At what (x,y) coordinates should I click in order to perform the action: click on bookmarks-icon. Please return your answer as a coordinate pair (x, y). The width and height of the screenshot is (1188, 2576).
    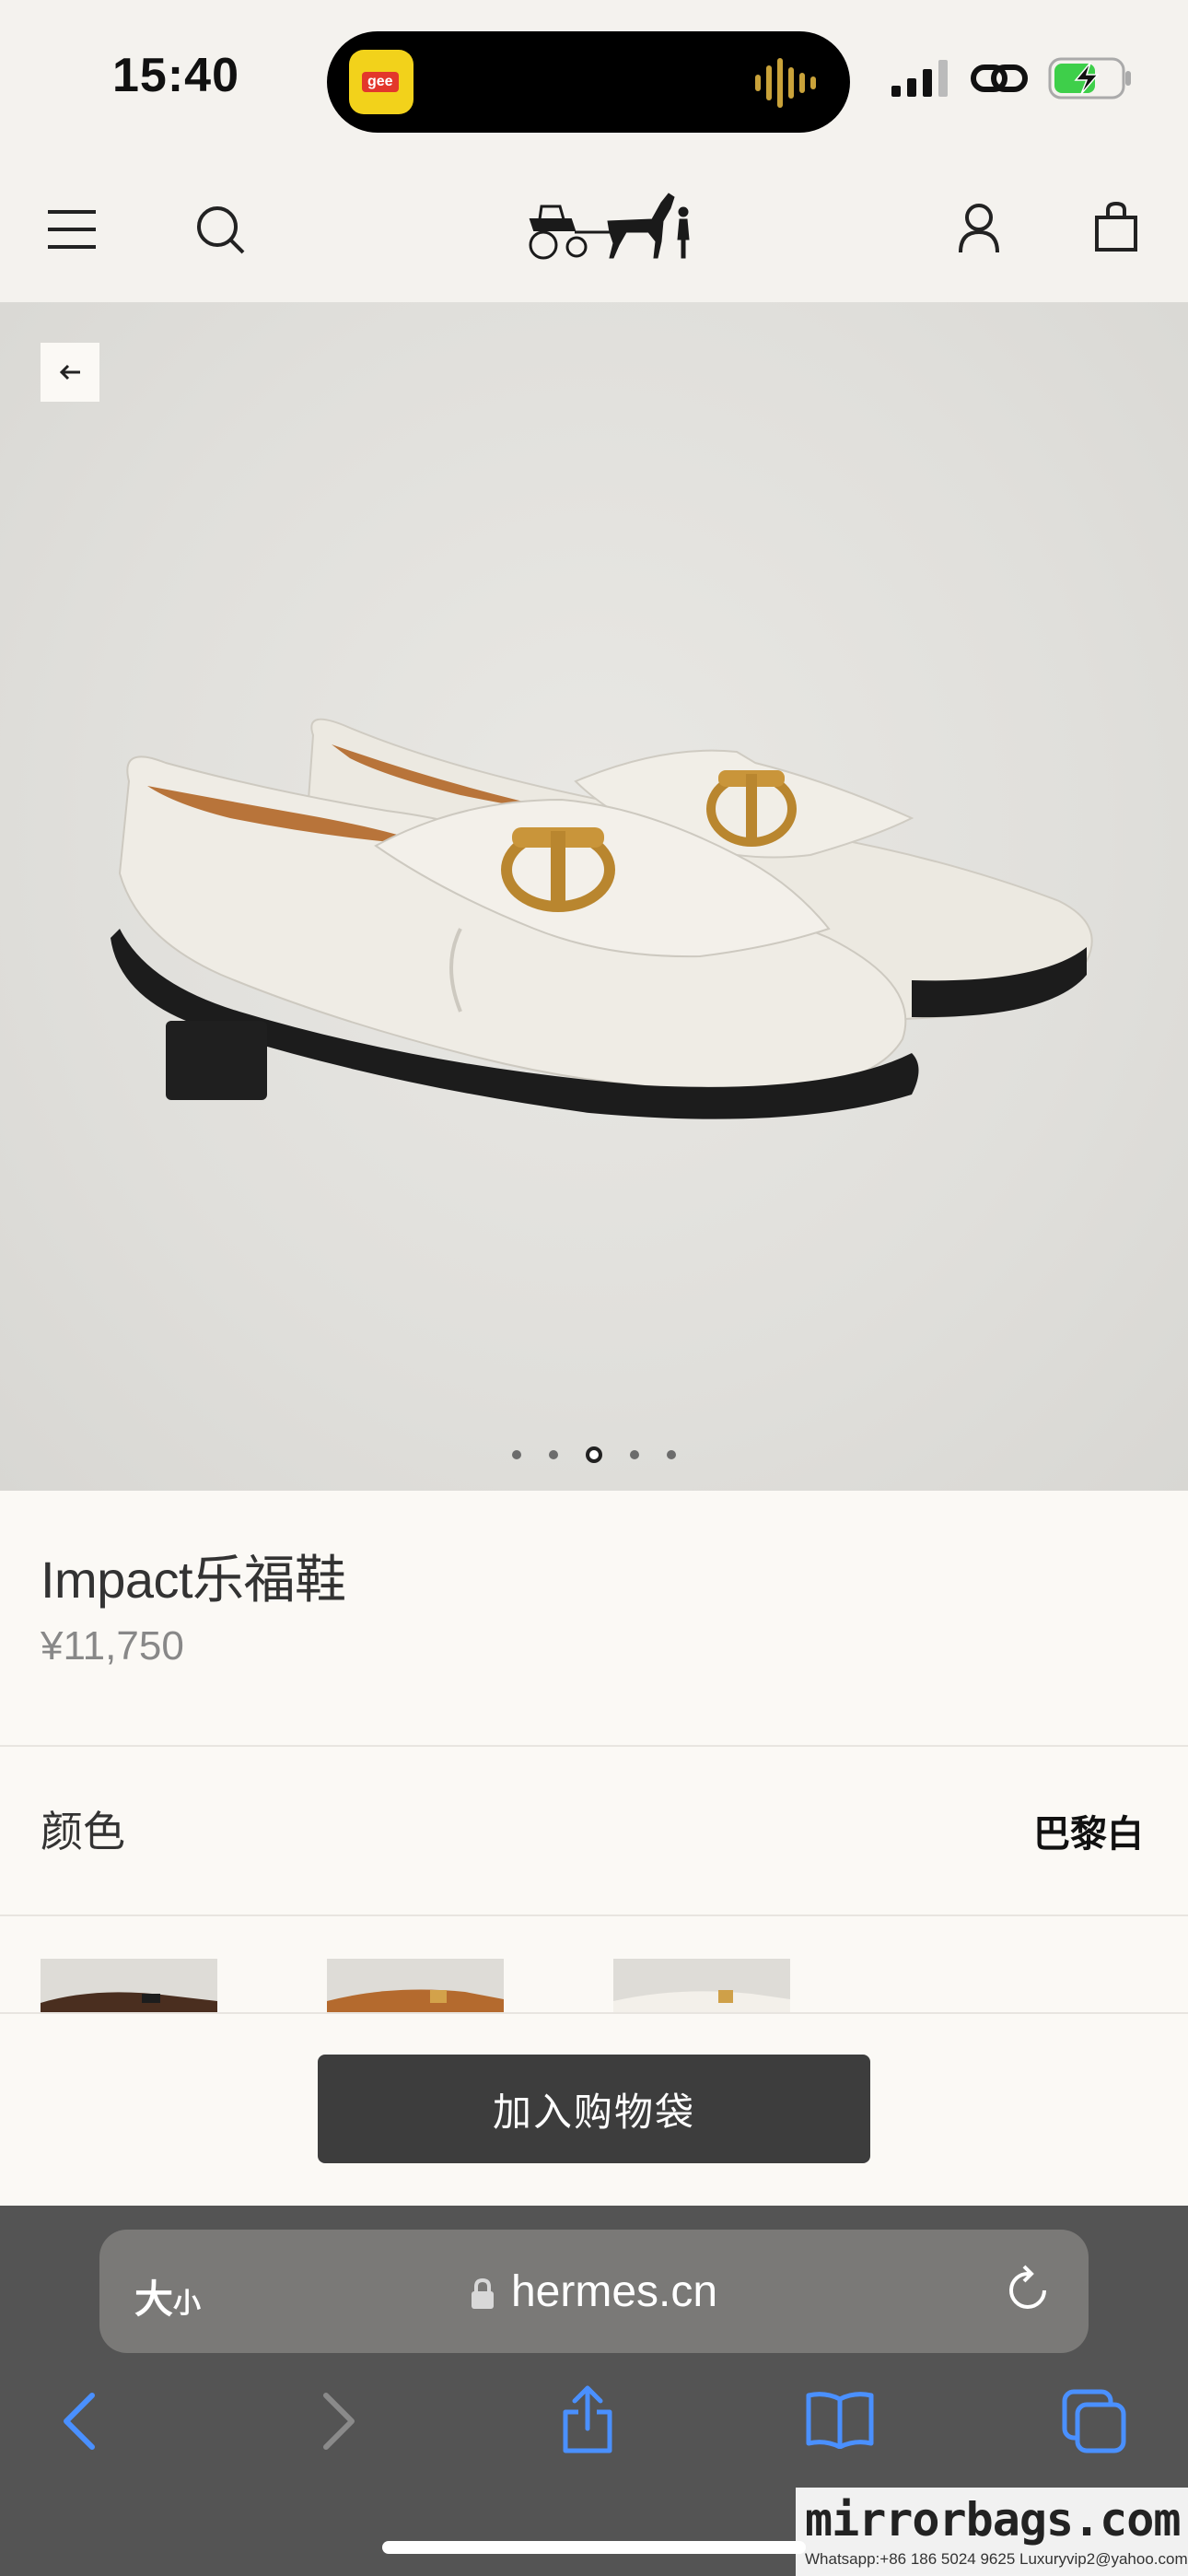
    Looking at the image, I should click on (840, 2419).